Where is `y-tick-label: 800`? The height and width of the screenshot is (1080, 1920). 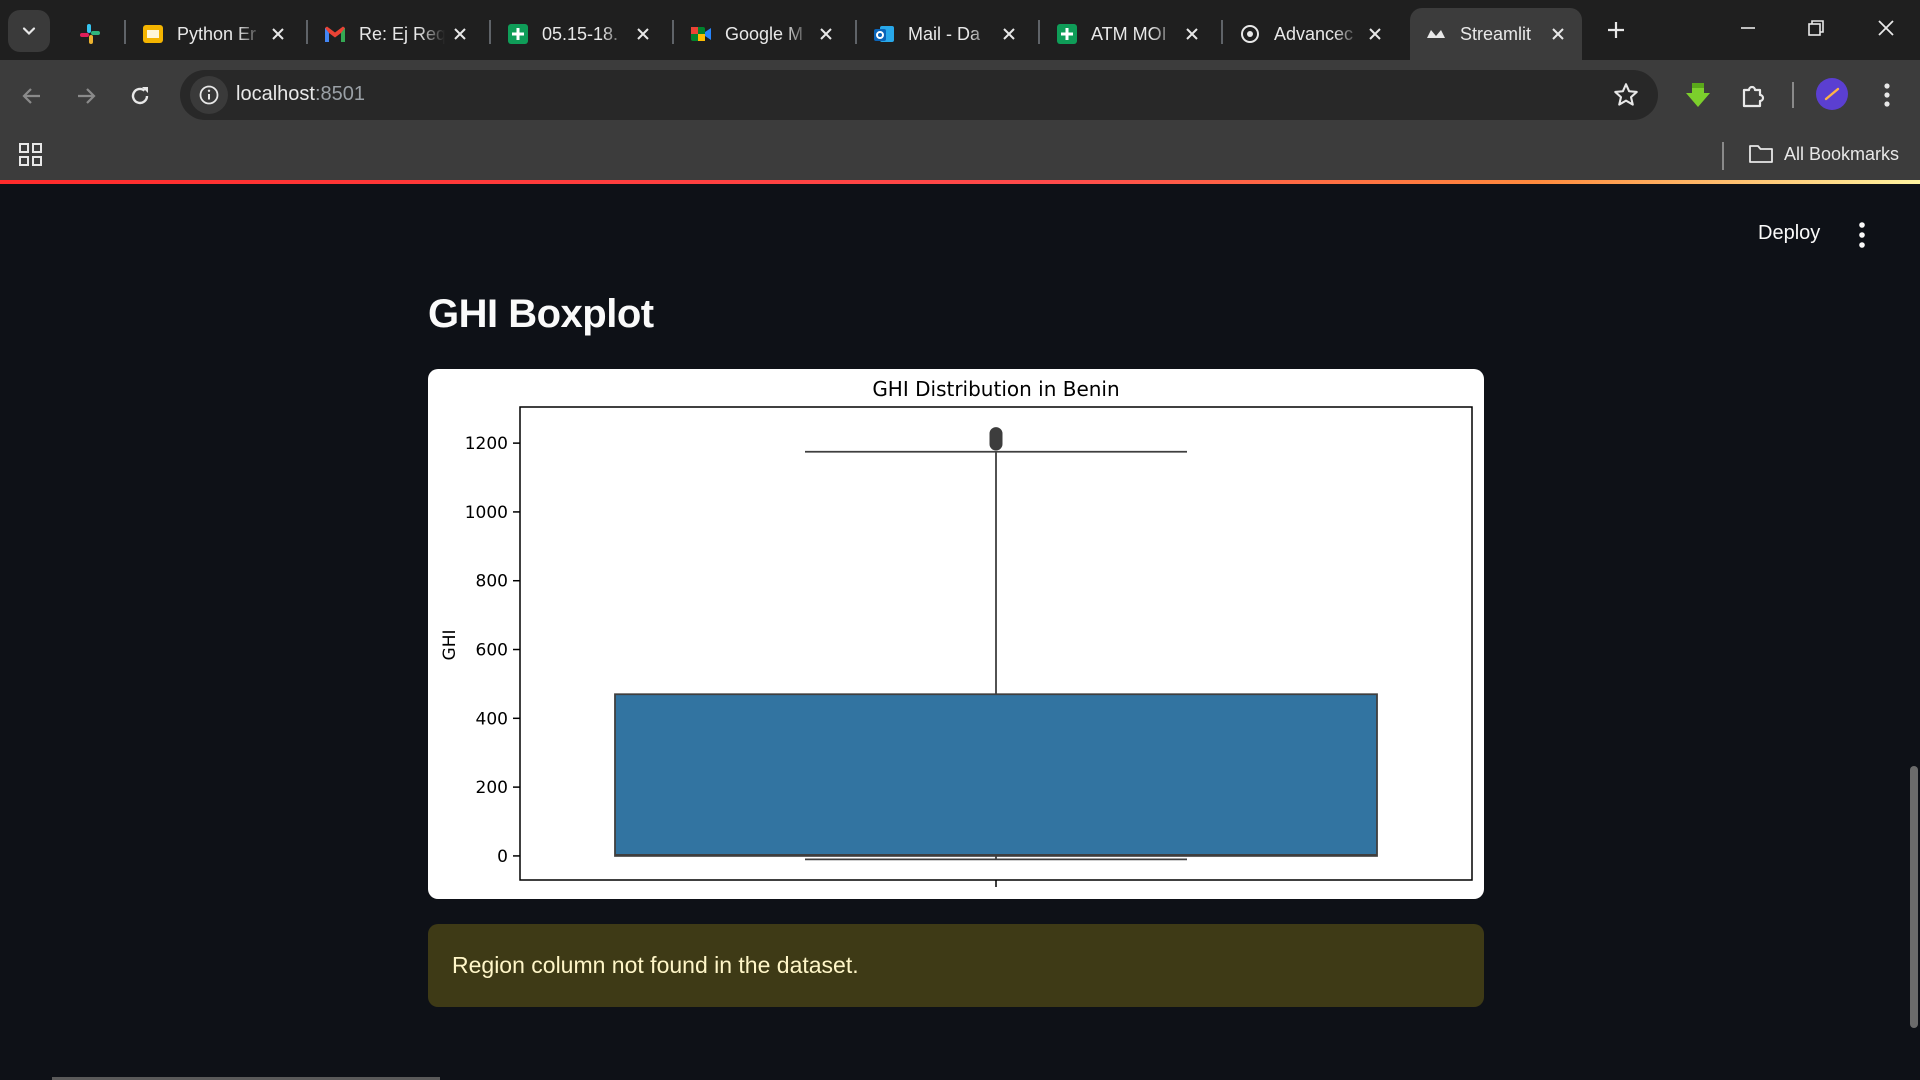
y-tick-label: 800 is located at coordinates (492, 582).